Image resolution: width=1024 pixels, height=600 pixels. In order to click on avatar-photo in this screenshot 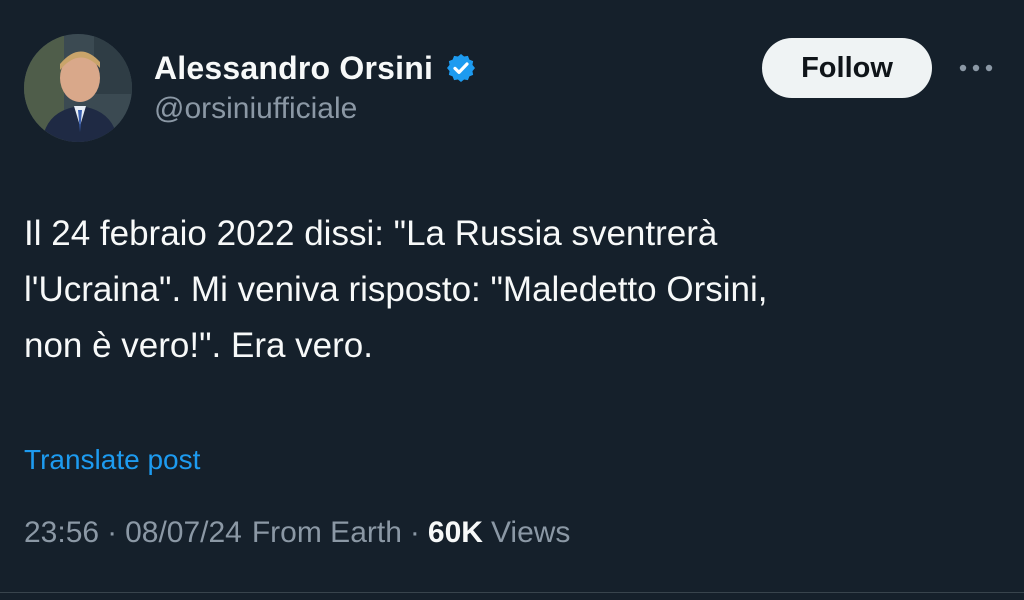, I will do `click(78, 88)`.